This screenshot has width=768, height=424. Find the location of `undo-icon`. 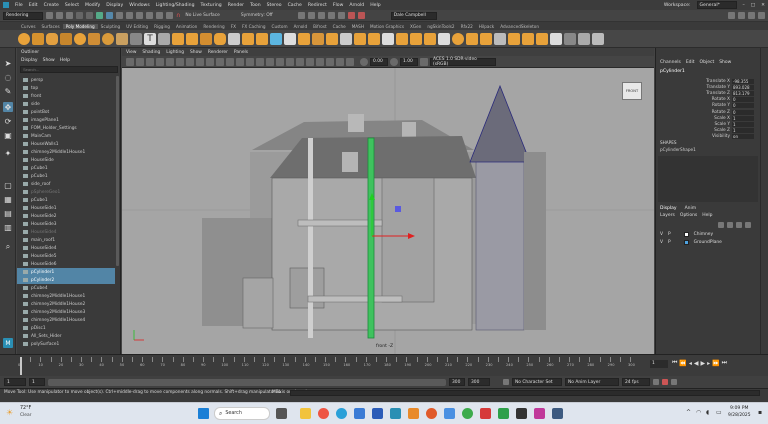

undo-icon is located at coordinates (79, 15).